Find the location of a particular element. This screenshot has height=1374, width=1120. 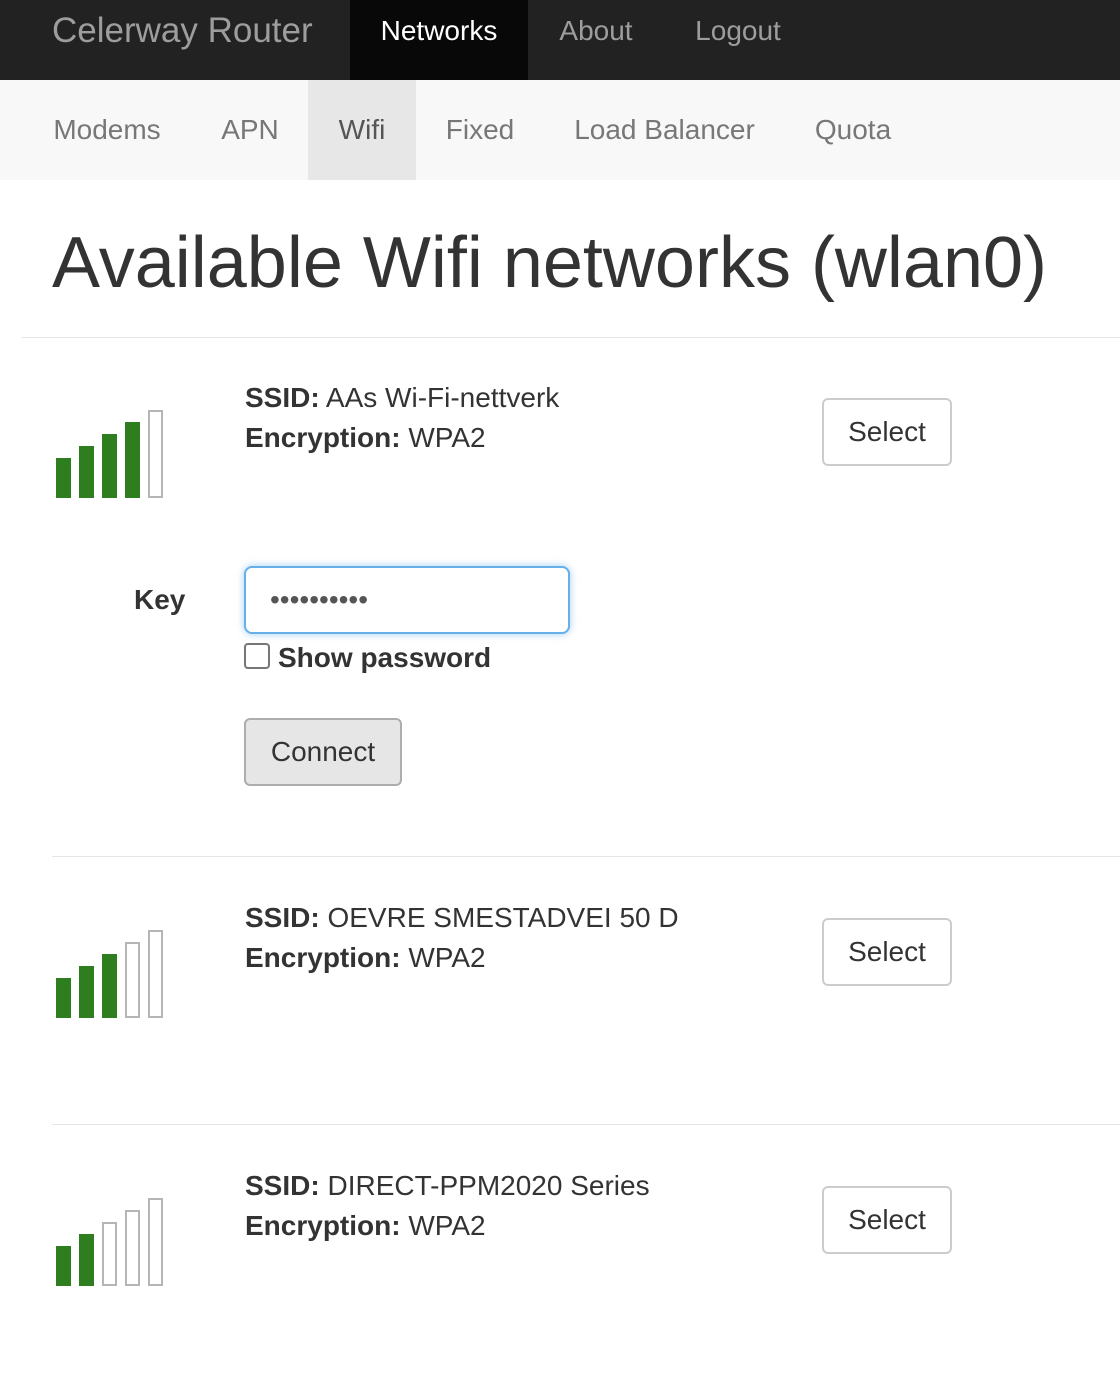

top-navbar: Celerway Router Networks About Logout is located at coordinates (560, 40).